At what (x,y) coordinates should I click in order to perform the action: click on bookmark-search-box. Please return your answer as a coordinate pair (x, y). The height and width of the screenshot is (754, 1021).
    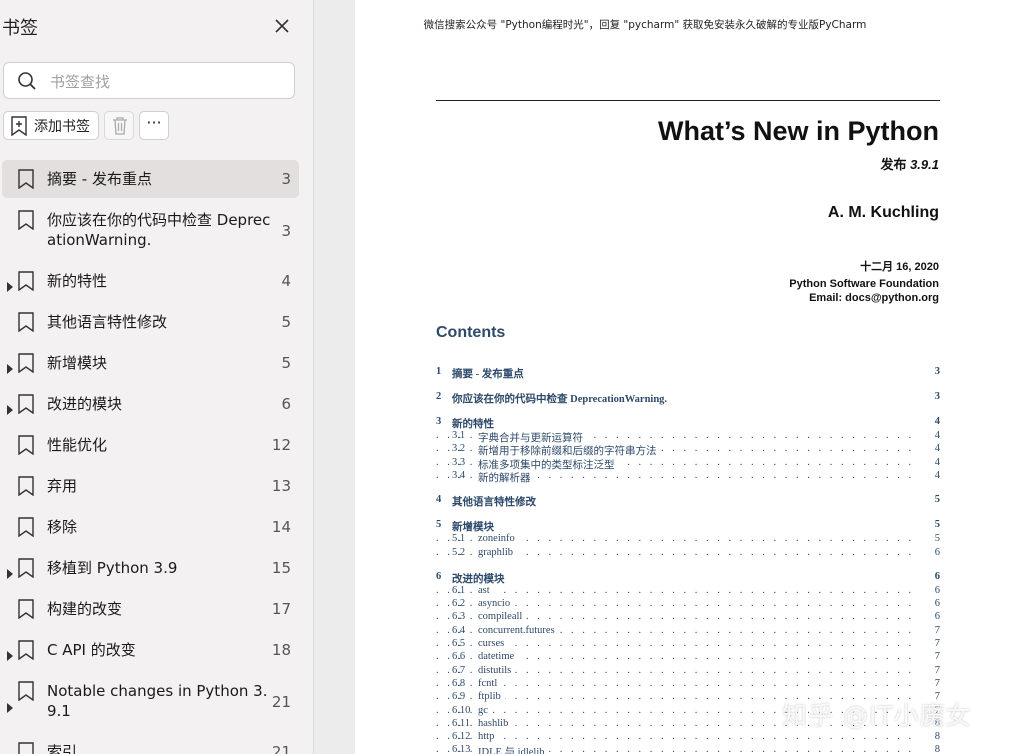
    Looking at the image, I should click on (149, 80).